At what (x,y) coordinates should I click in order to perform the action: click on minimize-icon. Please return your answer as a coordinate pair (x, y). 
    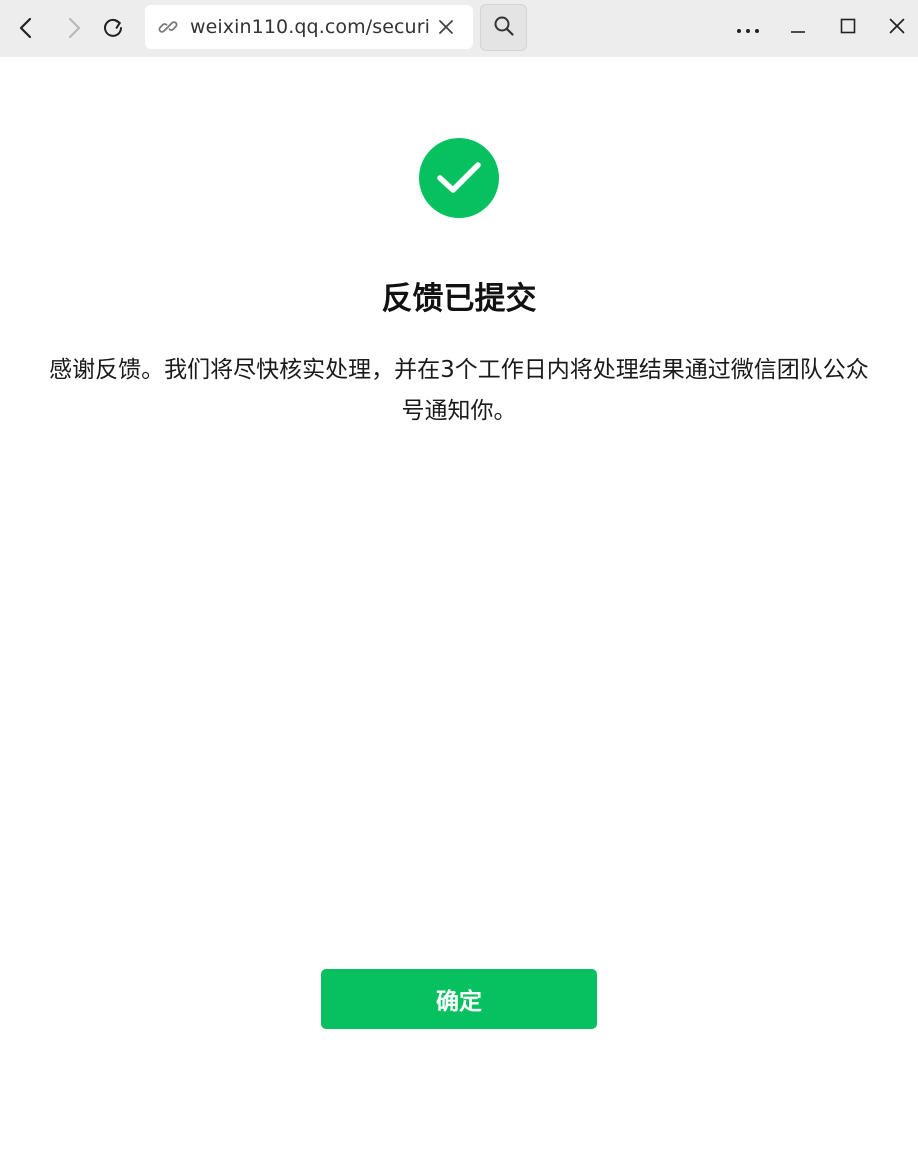
    Looking at the image, I should click on (798, 28).